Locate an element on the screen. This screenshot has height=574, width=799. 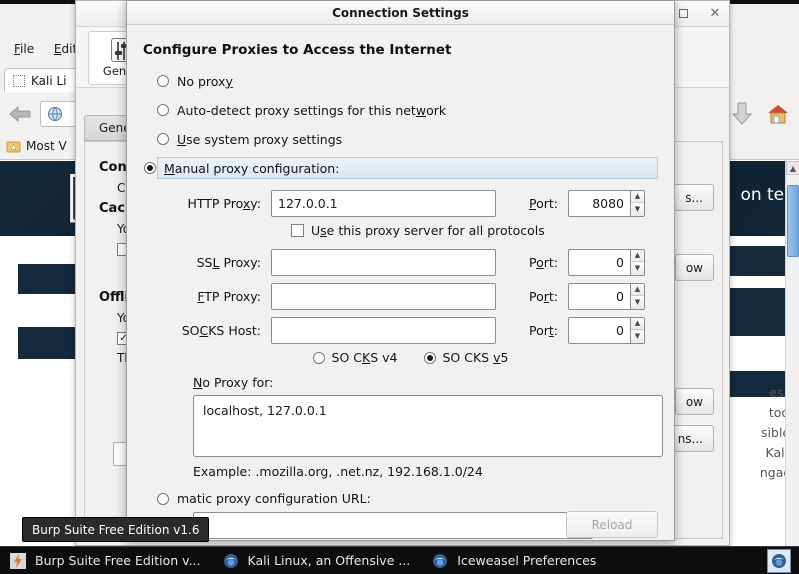
iceweasel-icon is located at coordinates (440, 561).